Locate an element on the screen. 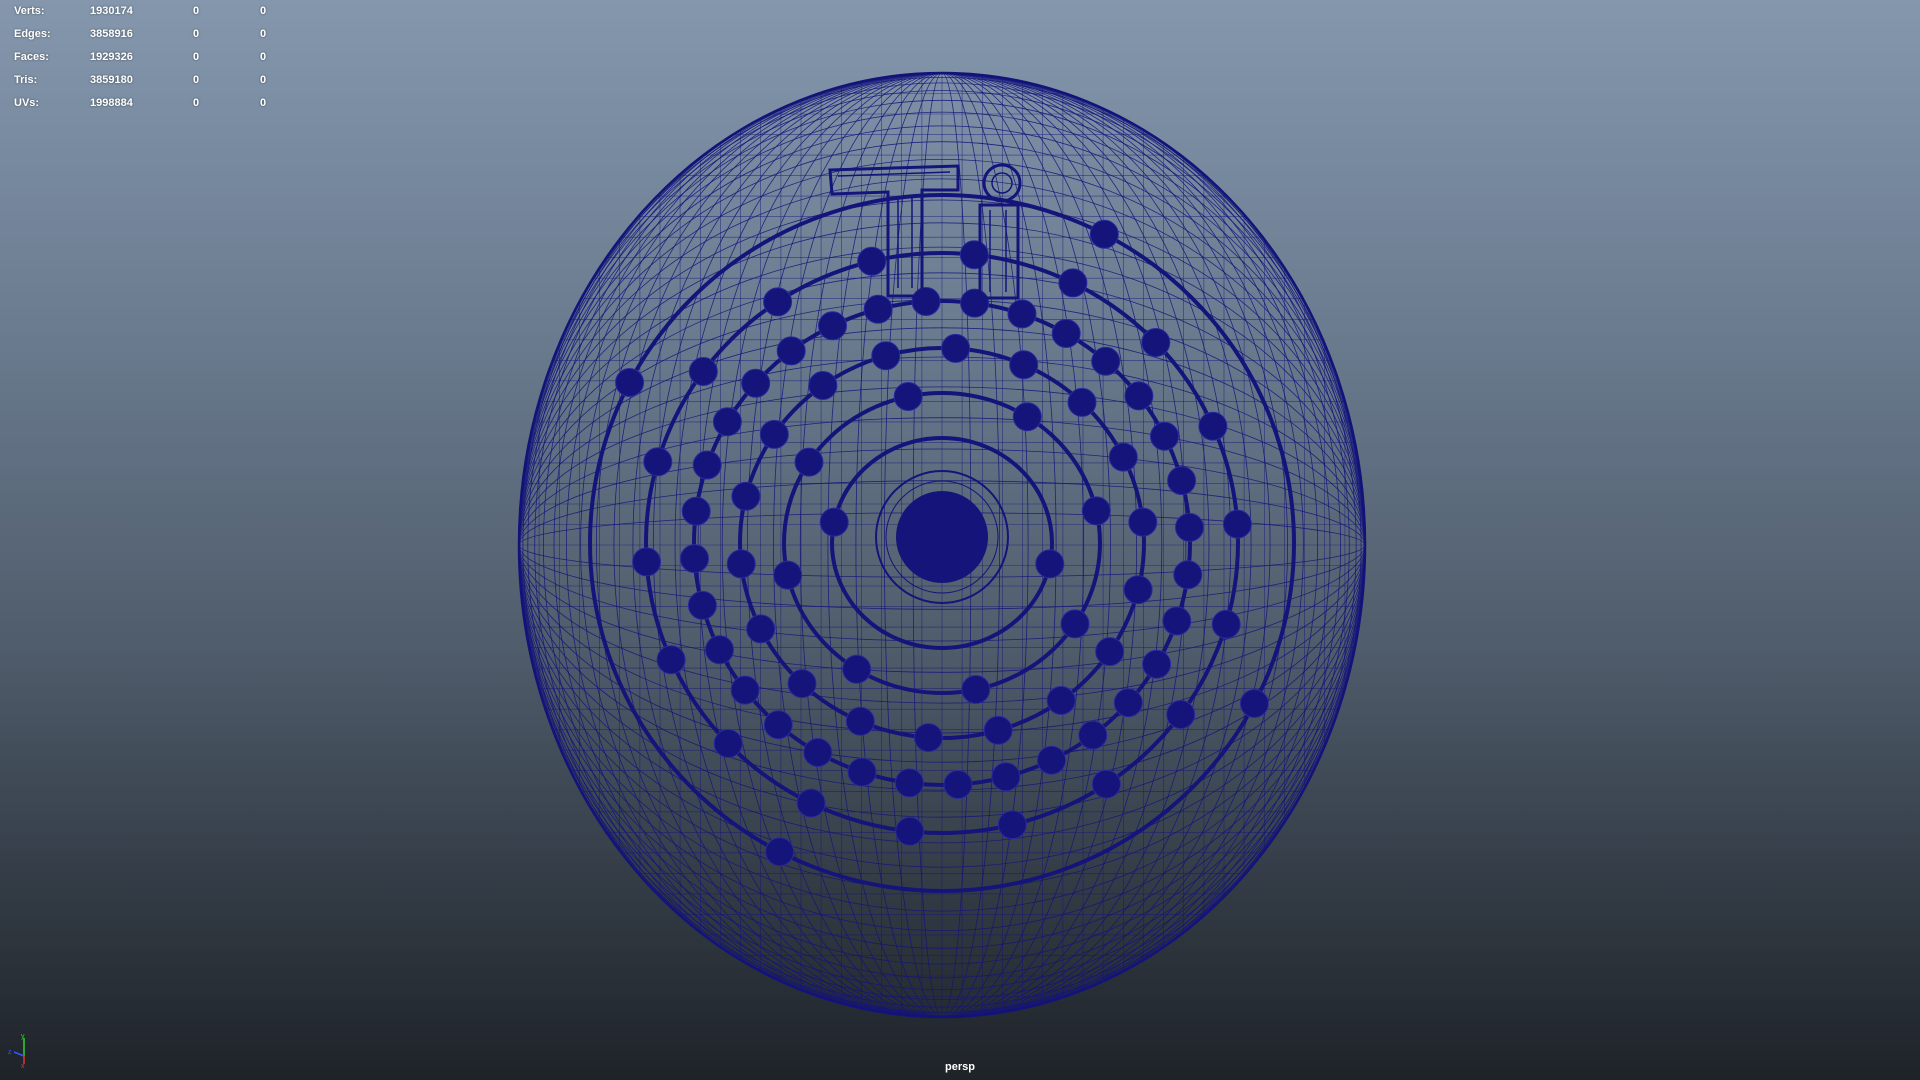 The width and height of the screenshot is (1920, 1080). hud-total: 1998884 is located at coordinates (111, 103).